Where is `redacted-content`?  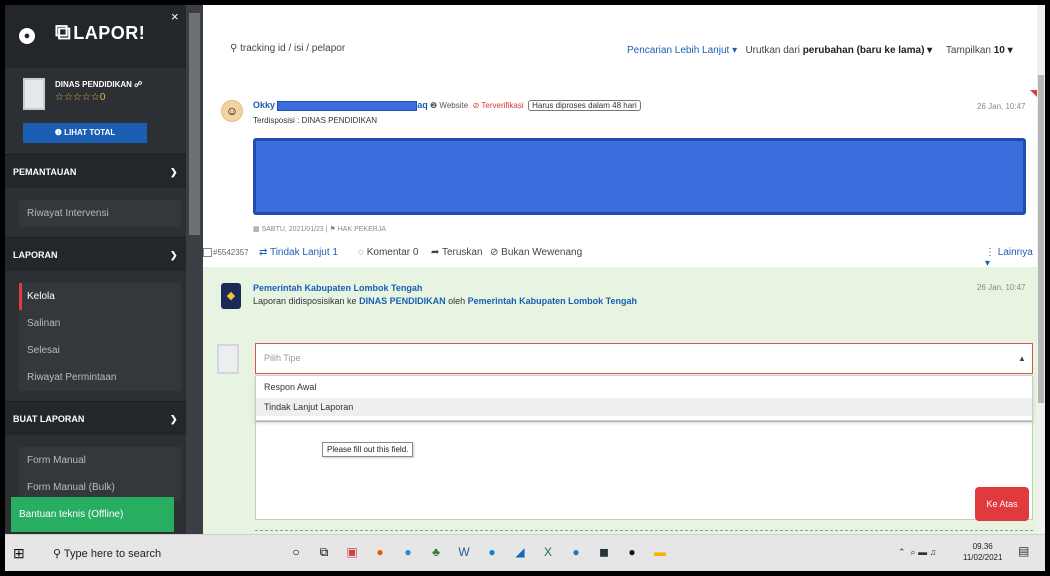 redacted-content is located at coordinates (639, 176).